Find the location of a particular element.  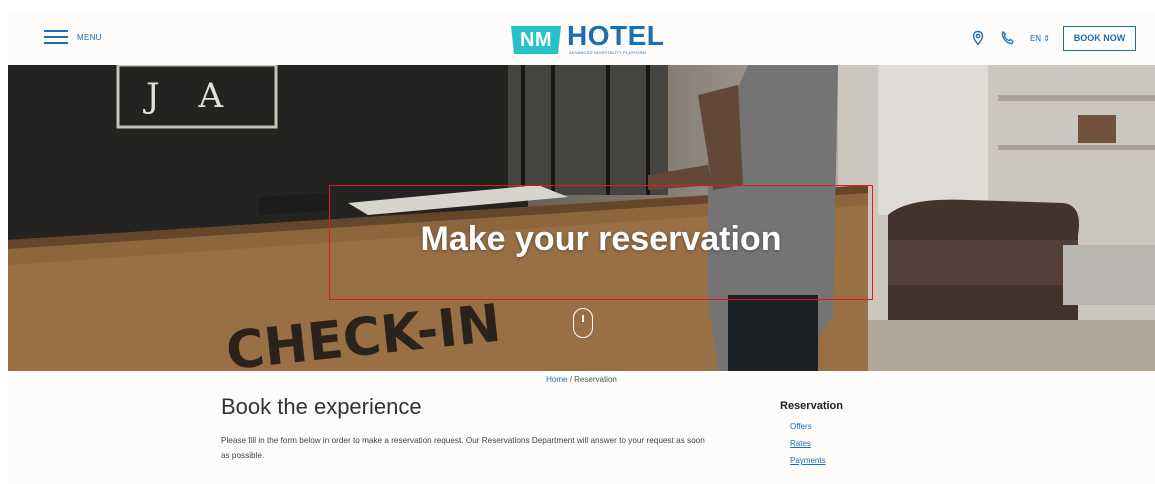

phone-icon is located at coordinates (1008, 38).